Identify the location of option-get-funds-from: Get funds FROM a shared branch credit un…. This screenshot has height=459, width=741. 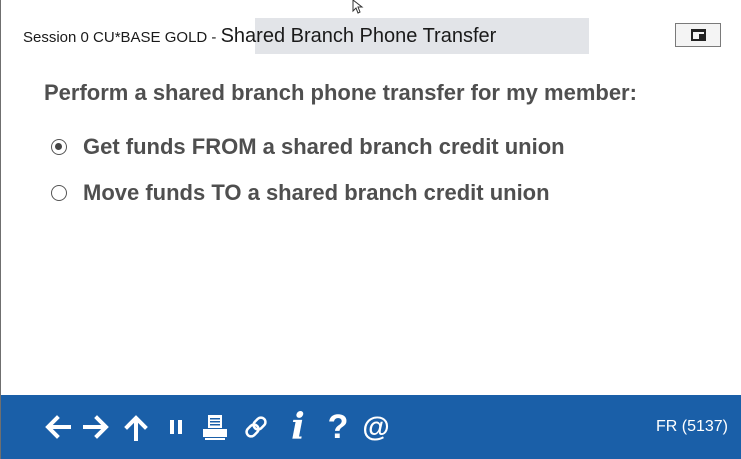
(308, 147).